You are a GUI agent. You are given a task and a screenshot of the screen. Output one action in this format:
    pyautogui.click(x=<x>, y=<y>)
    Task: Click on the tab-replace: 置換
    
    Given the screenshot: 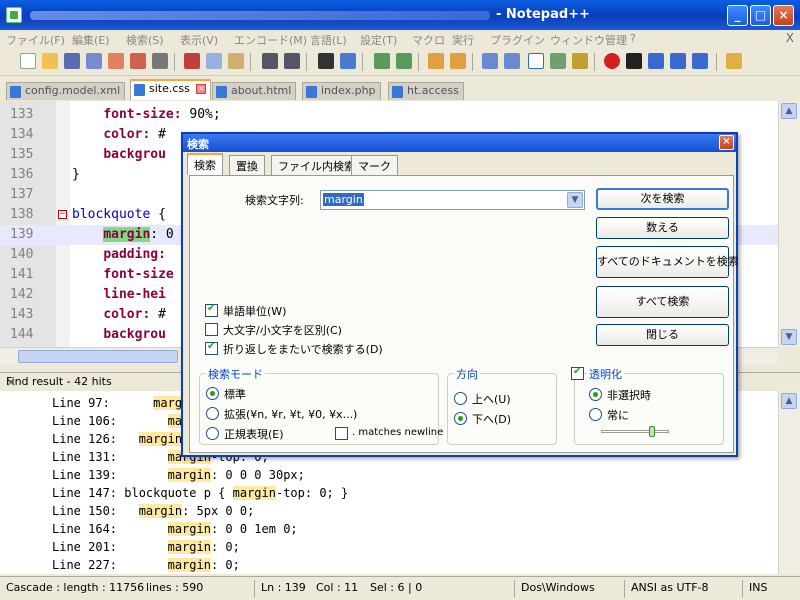 What is the action you would take?
    pyautogui.click(x=247, y=165)
    